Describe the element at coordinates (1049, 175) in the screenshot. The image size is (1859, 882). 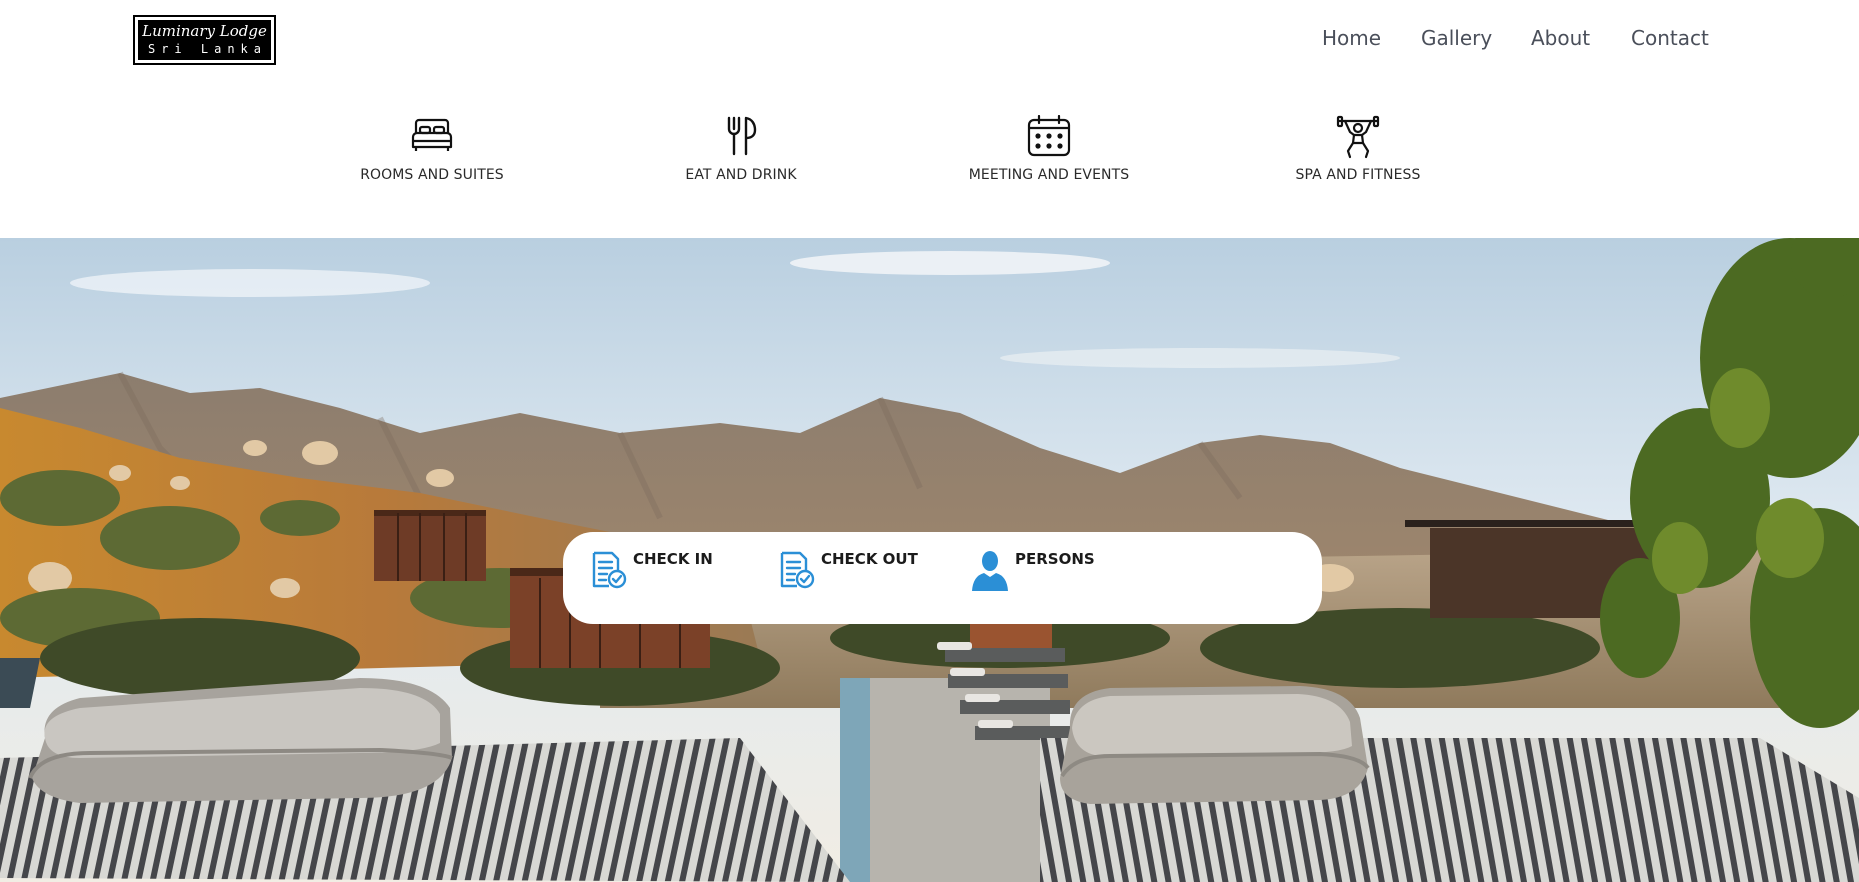
I see `feature-label: MEETING AND EVENTS` at that location.